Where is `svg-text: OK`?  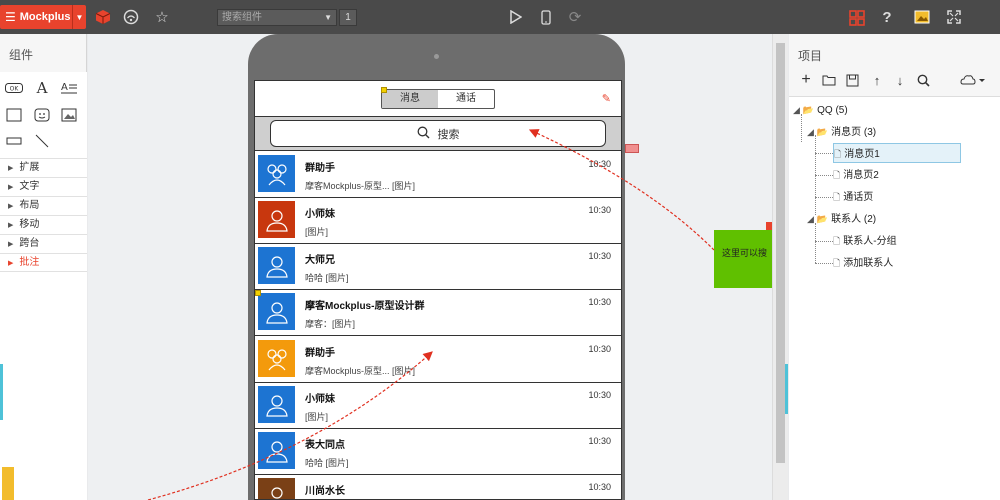
svg-text: OK is located at coordinates (15, 89).